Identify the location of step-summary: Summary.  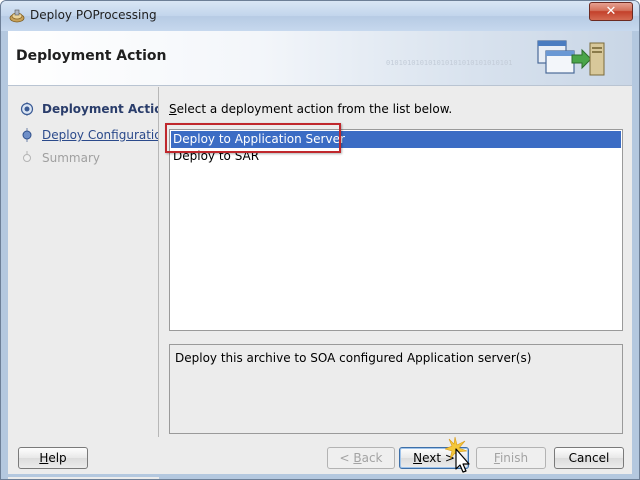
(83, 158).